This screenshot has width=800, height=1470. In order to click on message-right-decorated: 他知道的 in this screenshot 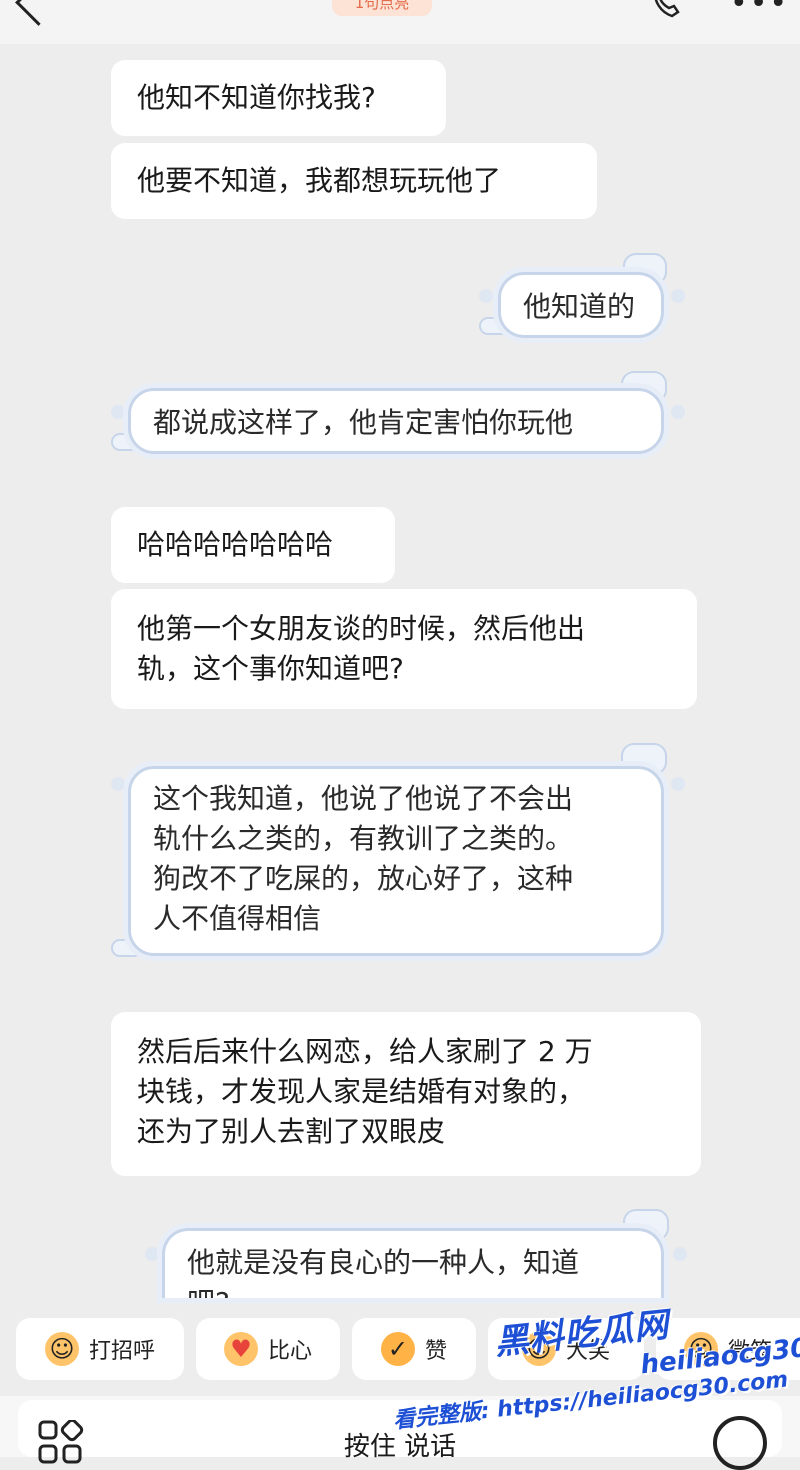, I will do `click(581, 305)`.